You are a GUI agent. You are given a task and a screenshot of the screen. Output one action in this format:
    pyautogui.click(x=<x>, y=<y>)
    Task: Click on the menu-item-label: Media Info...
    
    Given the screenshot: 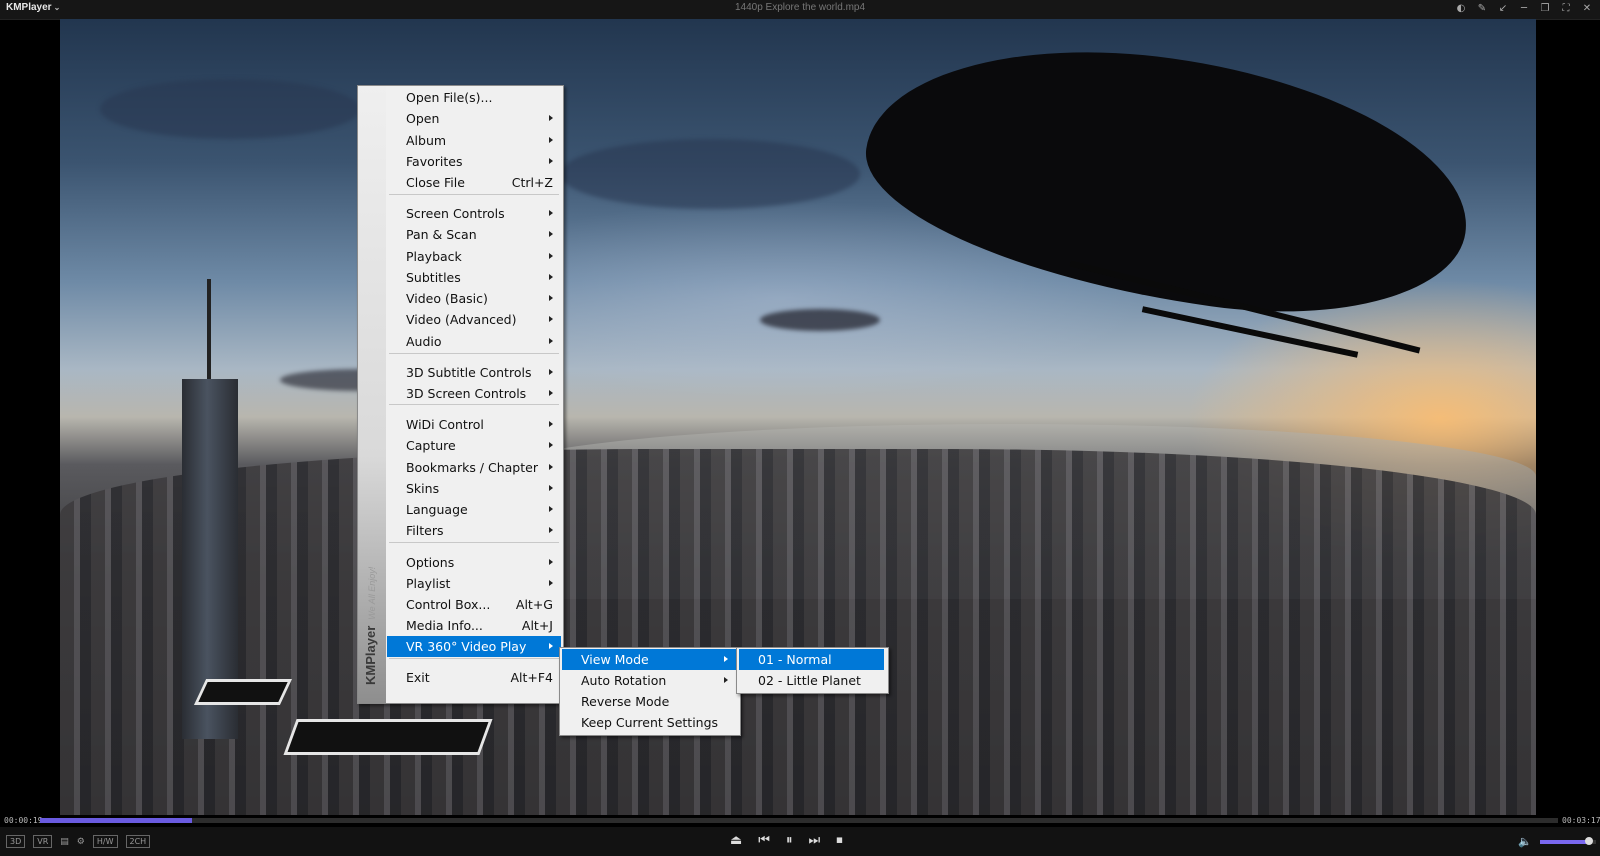 What is the action you would take?
    pyautogui.click(x=444, y=625)
    